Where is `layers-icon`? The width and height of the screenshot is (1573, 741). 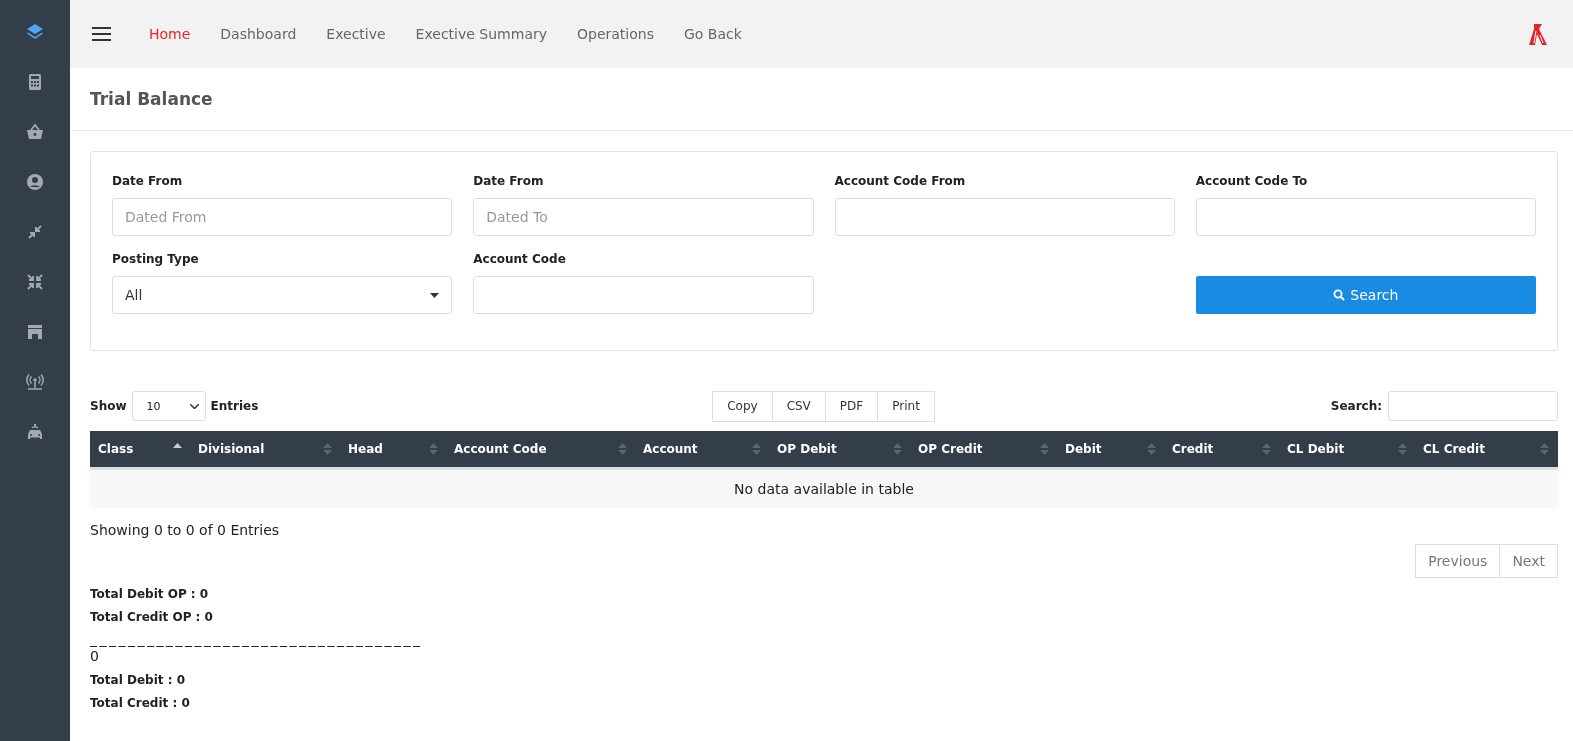
layers-icon is located at coordinates (35, 32).